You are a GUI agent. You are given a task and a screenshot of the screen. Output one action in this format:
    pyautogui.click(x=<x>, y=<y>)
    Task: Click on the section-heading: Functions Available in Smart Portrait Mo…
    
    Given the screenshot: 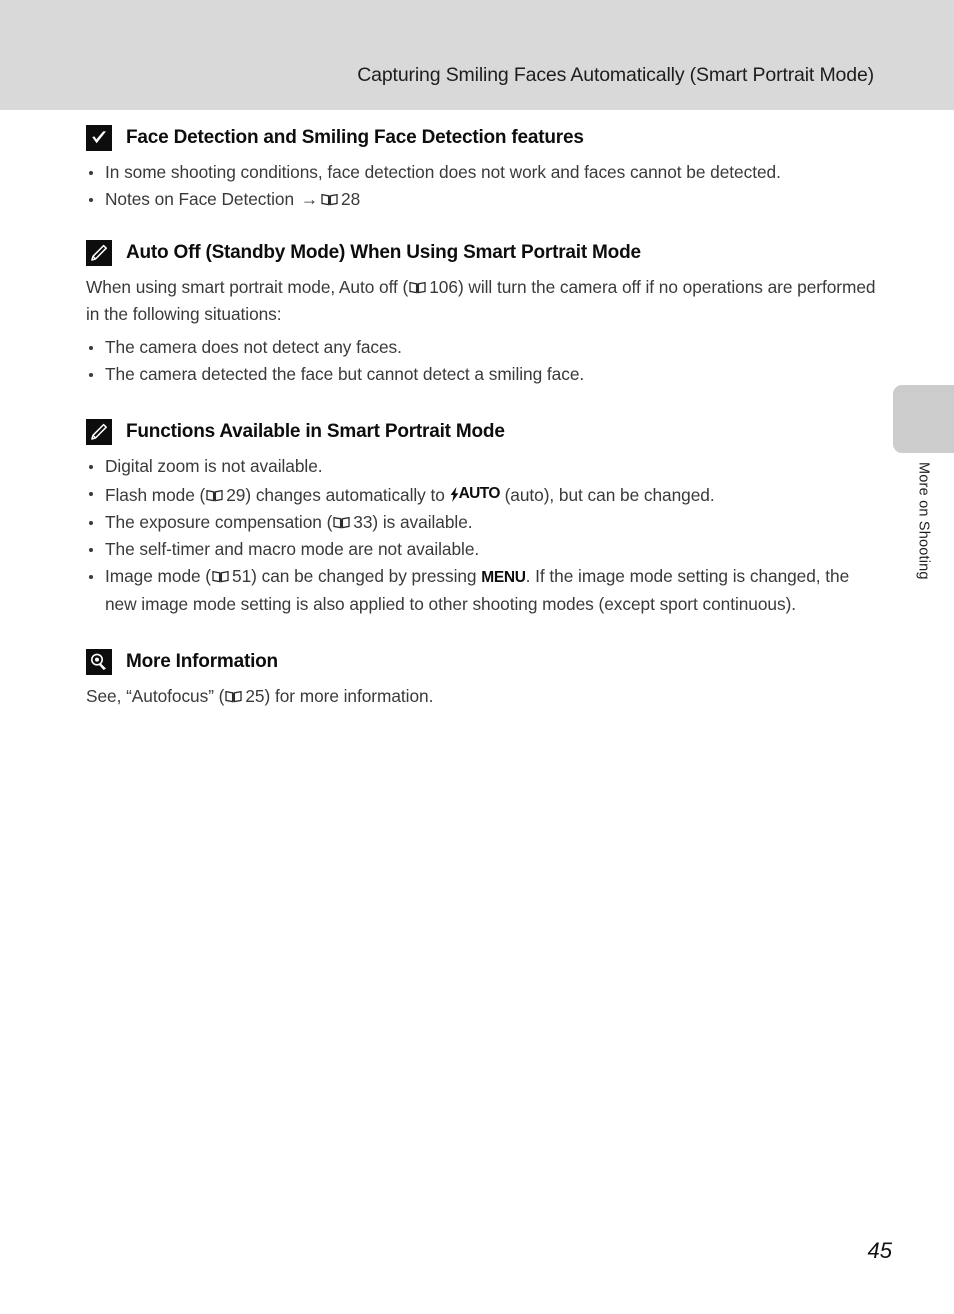 What is the action you would take?
    pyautogui.click(x=481, y=432)
    